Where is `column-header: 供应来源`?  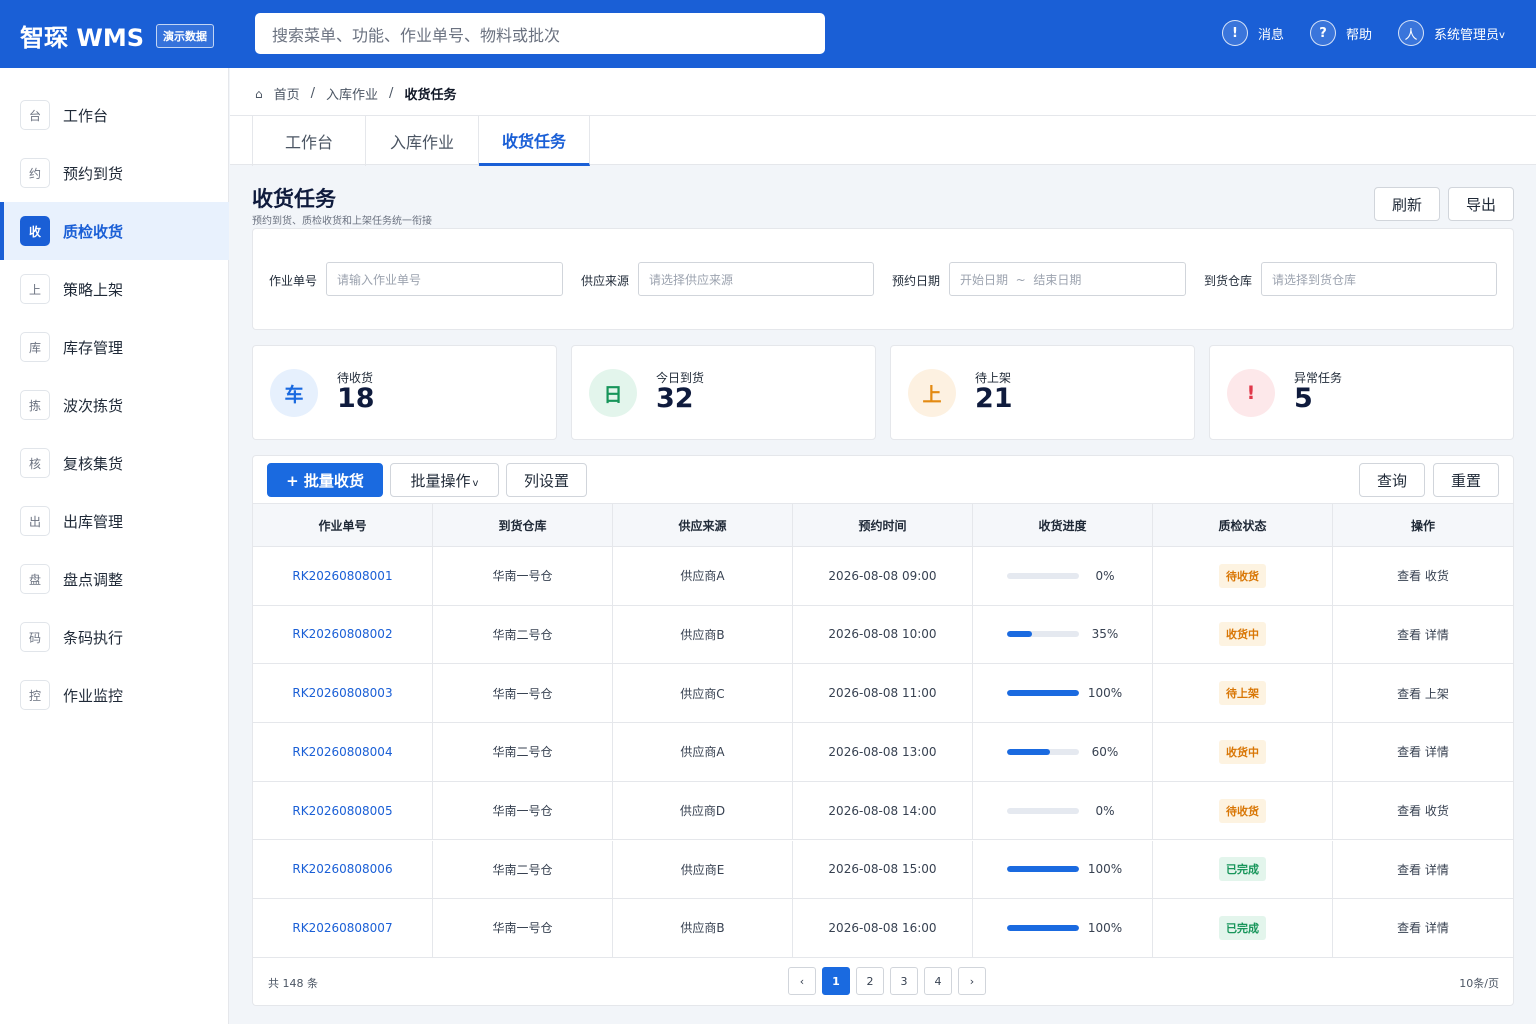 column-header: 供应来源 is located at coordinates (703, 525).